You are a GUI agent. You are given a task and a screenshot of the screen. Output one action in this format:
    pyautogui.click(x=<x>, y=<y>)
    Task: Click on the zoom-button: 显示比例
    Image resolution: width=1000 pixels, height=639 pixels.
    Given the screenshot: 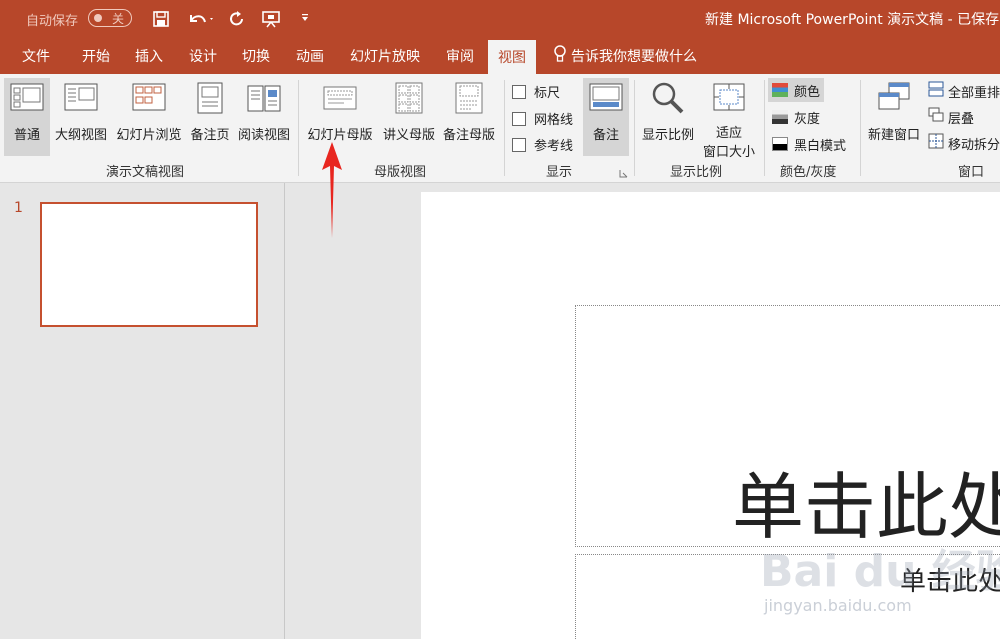 What is the action you would take?
    pyautogui.click(x=668, y=117)
    